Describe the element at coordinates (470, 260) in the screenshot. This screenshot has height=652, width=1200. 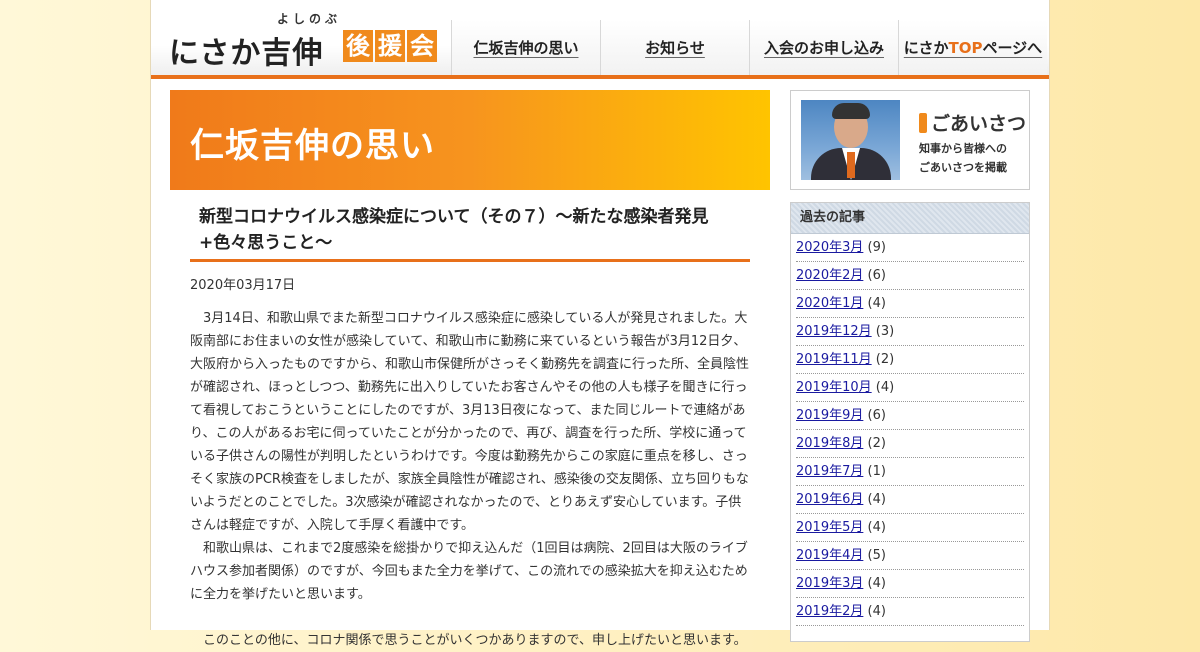
I see `title-divider` at that location.